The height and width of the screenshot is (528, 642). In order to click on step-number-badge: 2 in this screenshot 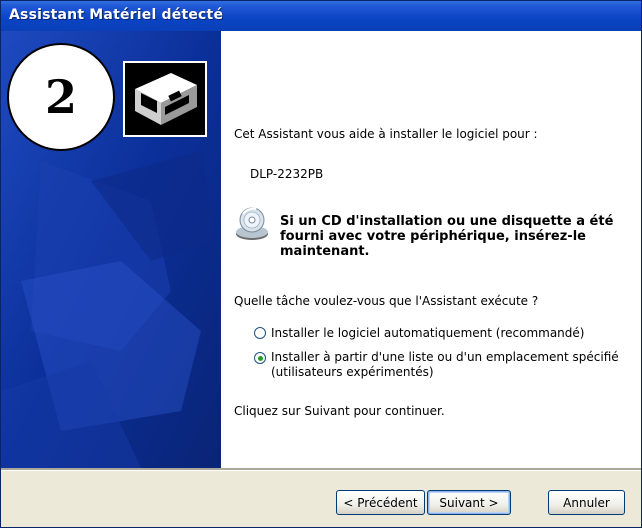, I will do `click(61, 97)`.